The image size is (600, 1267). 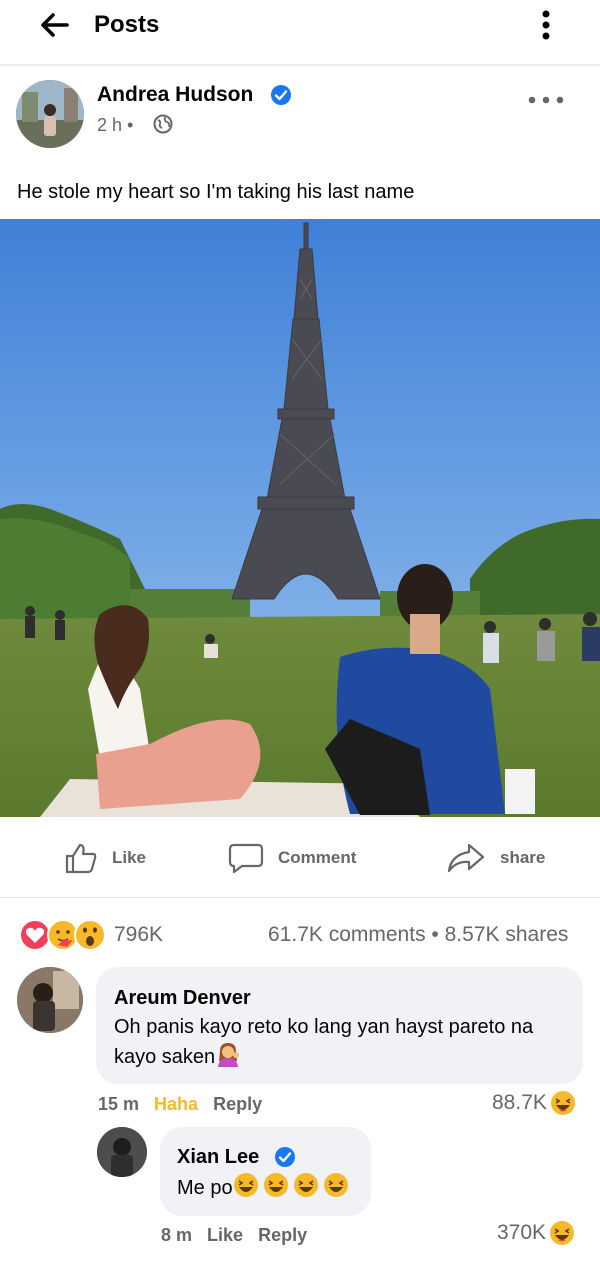 I want to click on reply-time: 8 m, so click(x=177, y=1235).